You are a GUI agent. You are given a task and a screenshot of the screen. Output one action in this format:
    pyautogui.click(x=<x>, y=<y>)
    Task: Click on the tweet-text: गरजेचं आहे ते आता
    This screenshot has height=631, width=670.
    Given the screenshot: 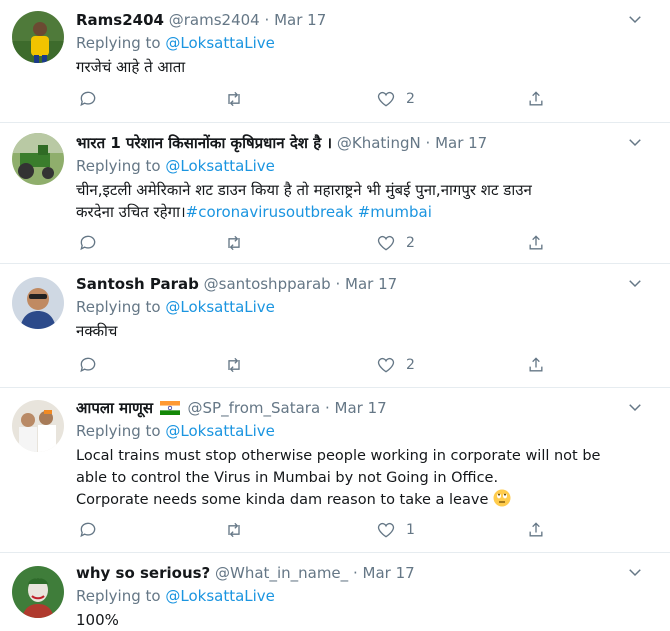 What is the action you would take?
    pyautogui.click(x=361, y=67)
    